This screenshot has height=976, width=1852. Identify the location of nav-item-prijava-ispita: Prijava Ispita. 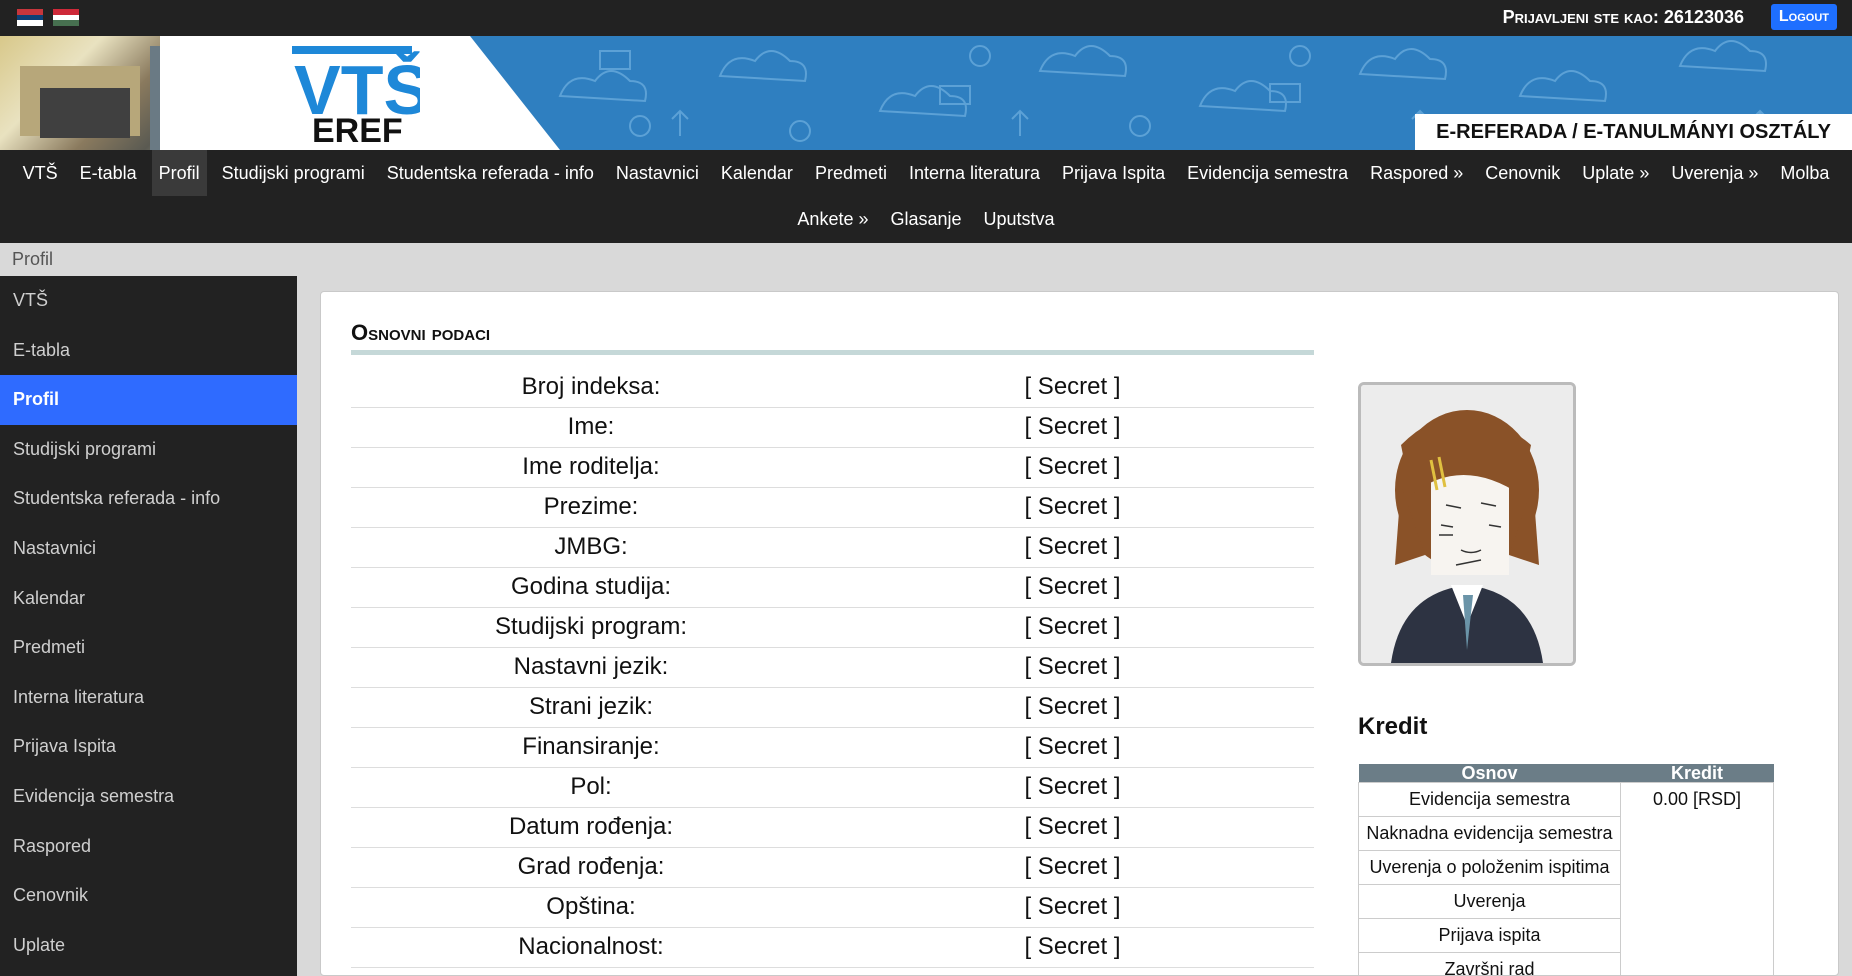
(1113, 173).